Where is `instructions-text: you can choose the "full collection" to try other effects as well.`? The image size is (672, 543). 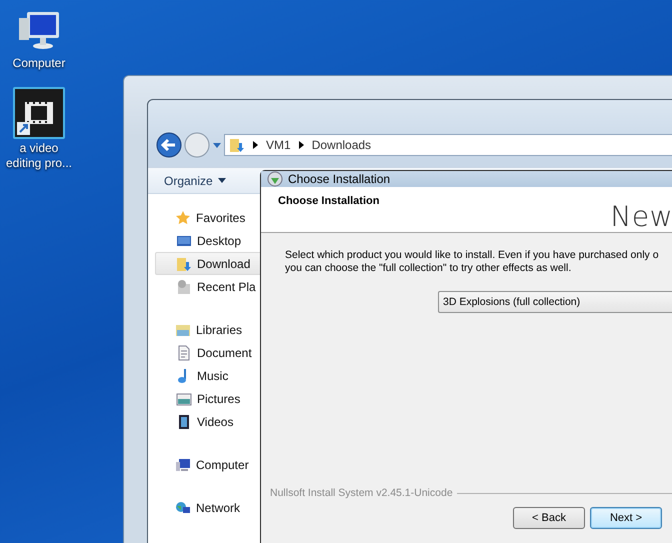
instructions-text: you can choose the "full collection" to try other effects as well. is located at coordinates (428, 268).